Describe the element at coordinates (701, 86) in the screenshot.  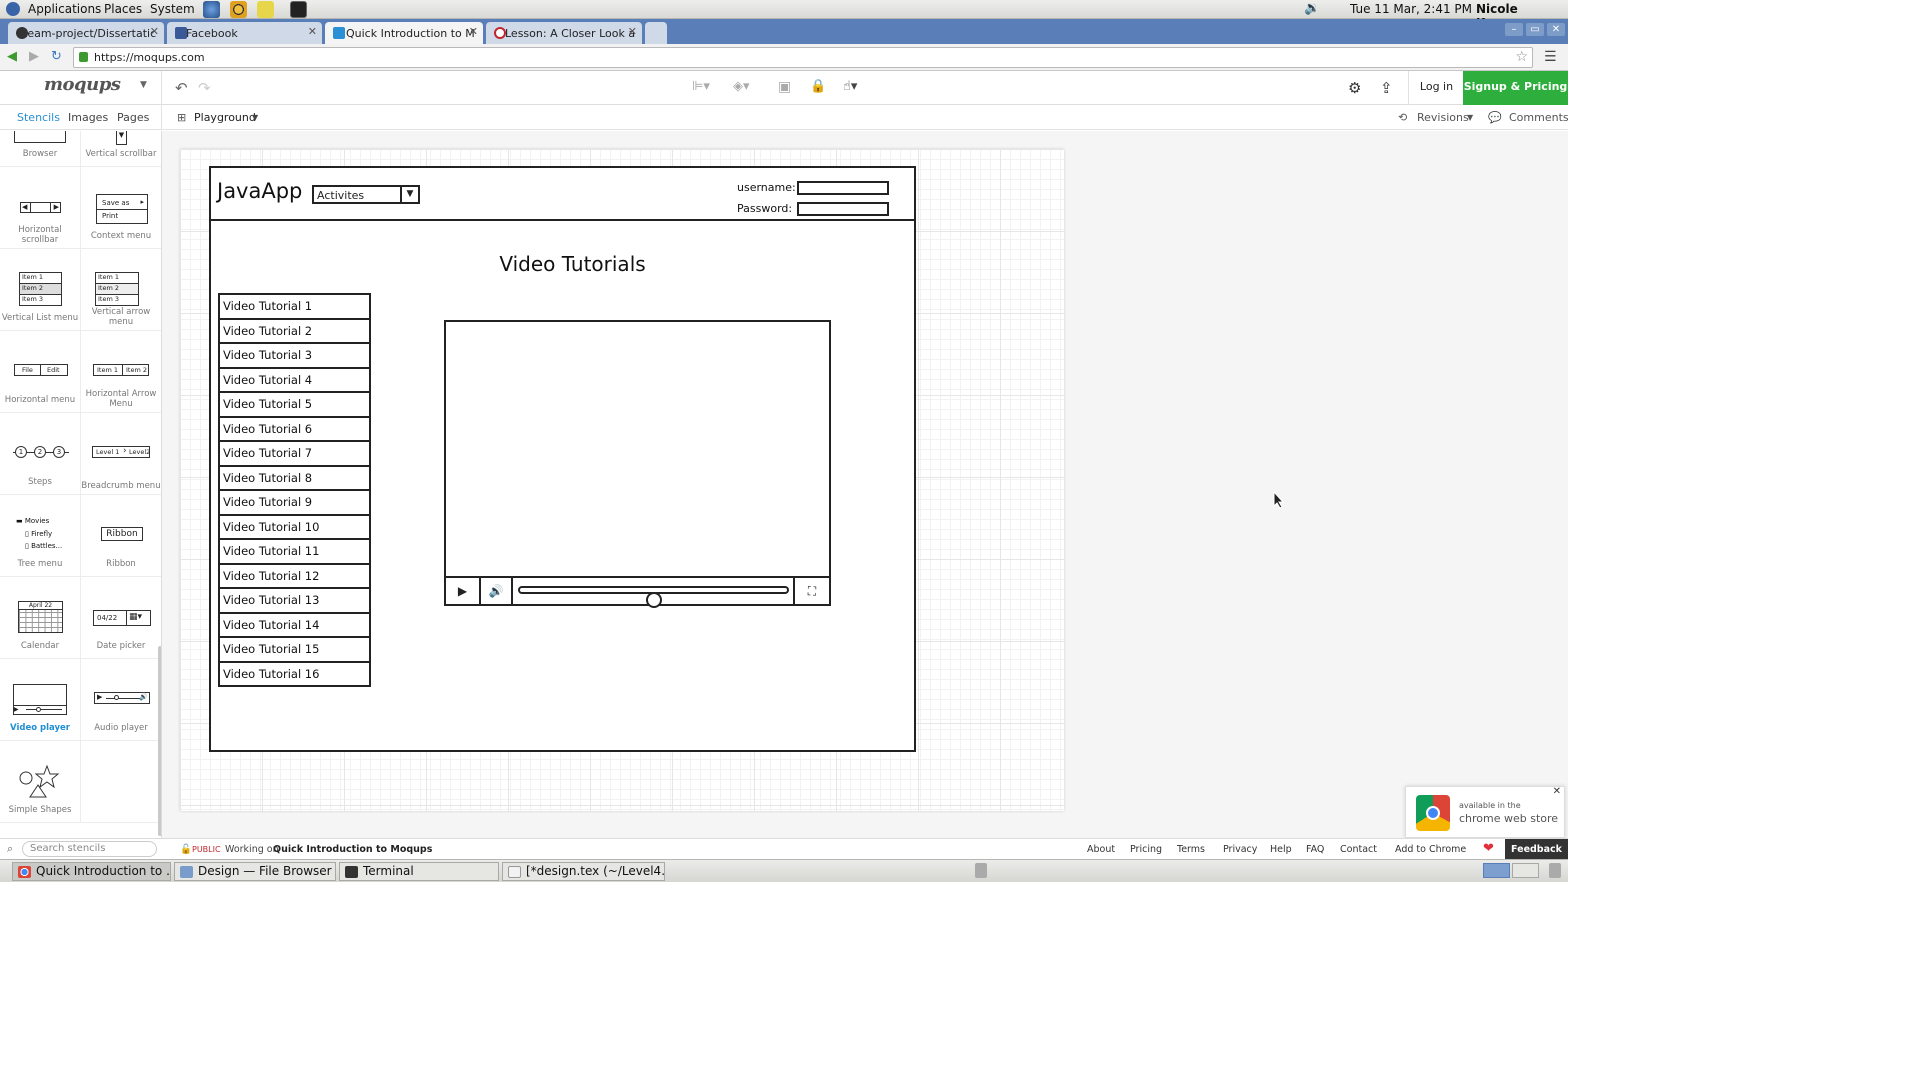
I see `align-icon: ⊫▾` at that location.